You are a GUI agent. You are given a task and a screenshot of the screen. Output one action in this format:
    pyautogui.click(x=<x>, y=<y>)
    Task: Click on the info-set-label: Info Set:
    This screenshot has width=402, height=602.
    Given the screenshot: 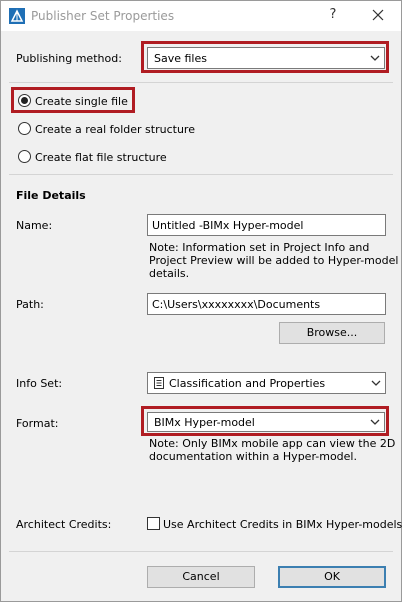 What is the action you would take?
    pyautogui.click(x=39, y=383)
    